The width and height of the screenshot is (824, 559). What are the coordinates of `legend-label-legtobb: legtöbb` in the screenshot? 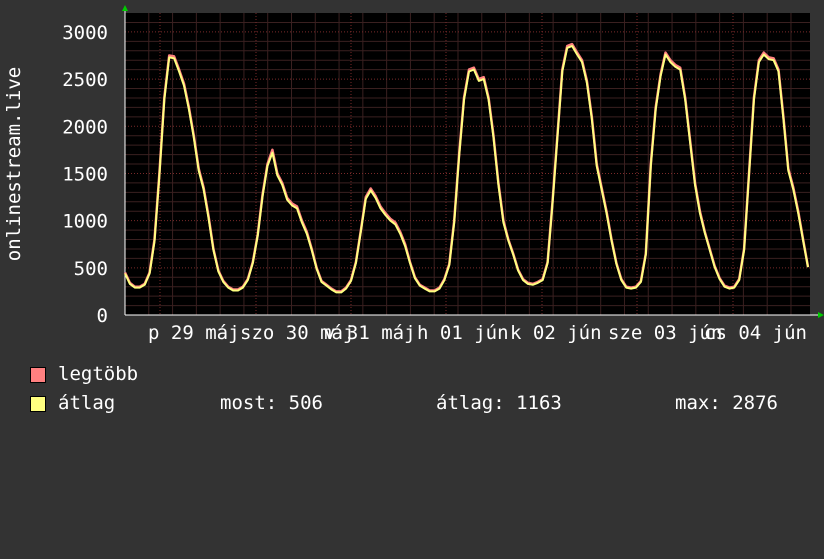 It's located at (98, 374).